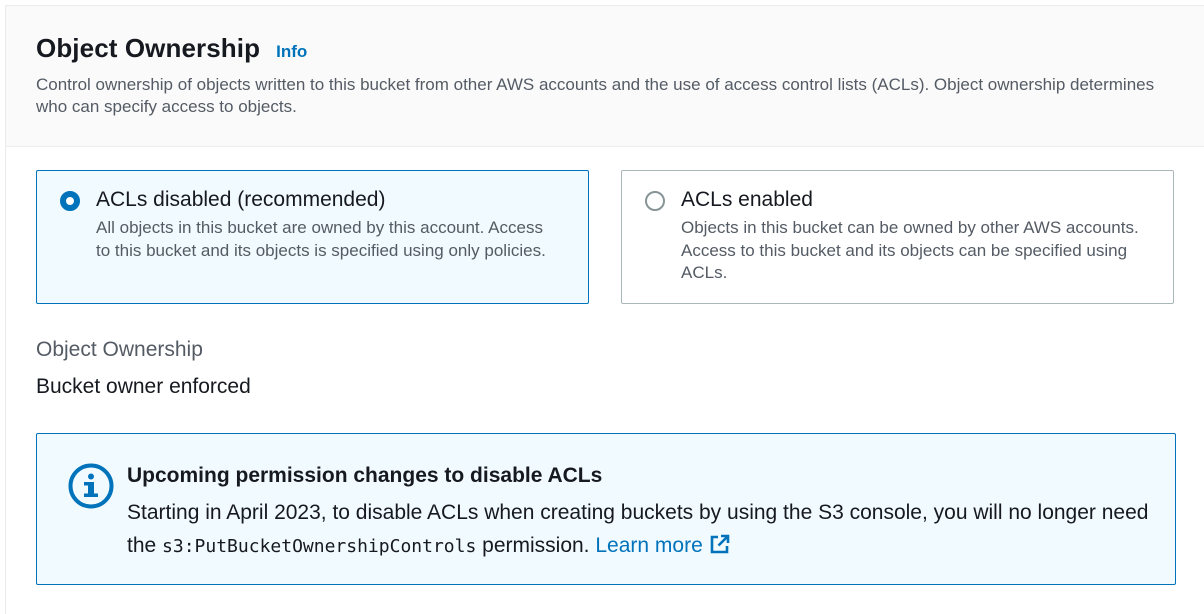 The width and height of the screenshot is (1204, 614). What do you see at coordinates (241, 199) in the screenshot?
I see `acls-disabled-label: ACLs disabled (recommended)` at bounding box center [241, 199].